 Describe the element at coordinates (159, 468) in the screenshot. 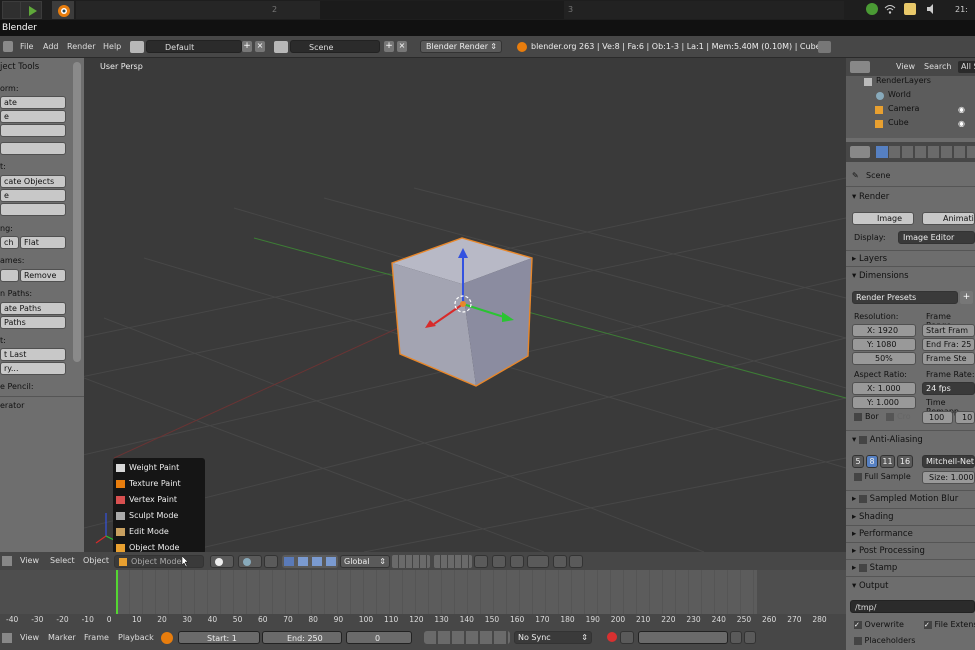

I see `menu-item-weight-paint: Weight Paint` at that location.